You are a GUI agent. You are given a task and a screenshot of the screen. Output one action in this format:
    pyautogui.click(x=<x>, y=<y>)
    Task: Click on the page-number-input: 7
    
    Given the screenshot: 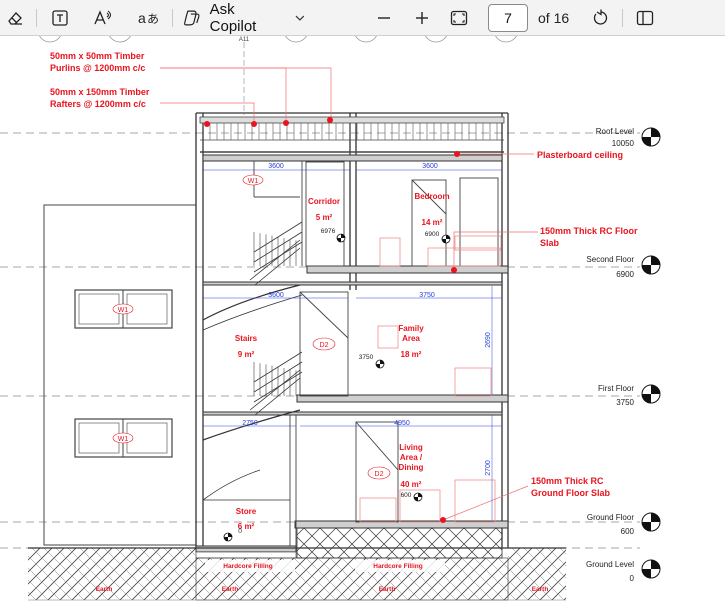 What is the action you would take?
    pyautogui.click(x=508, y=18)
    